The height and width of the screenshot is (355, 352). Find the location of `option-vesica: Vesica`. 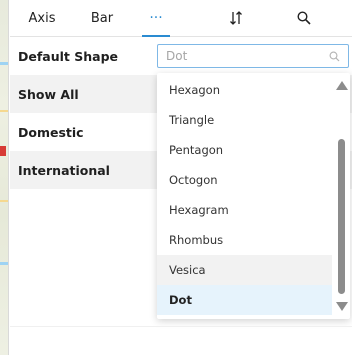

option-vesica: Vesica is located at coordinates (244, 270).